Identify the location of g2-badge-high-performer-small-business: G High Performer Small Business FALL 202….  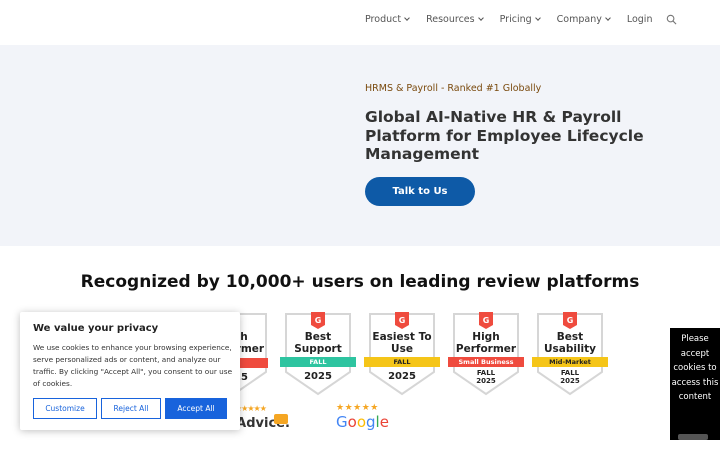
(486, 354).